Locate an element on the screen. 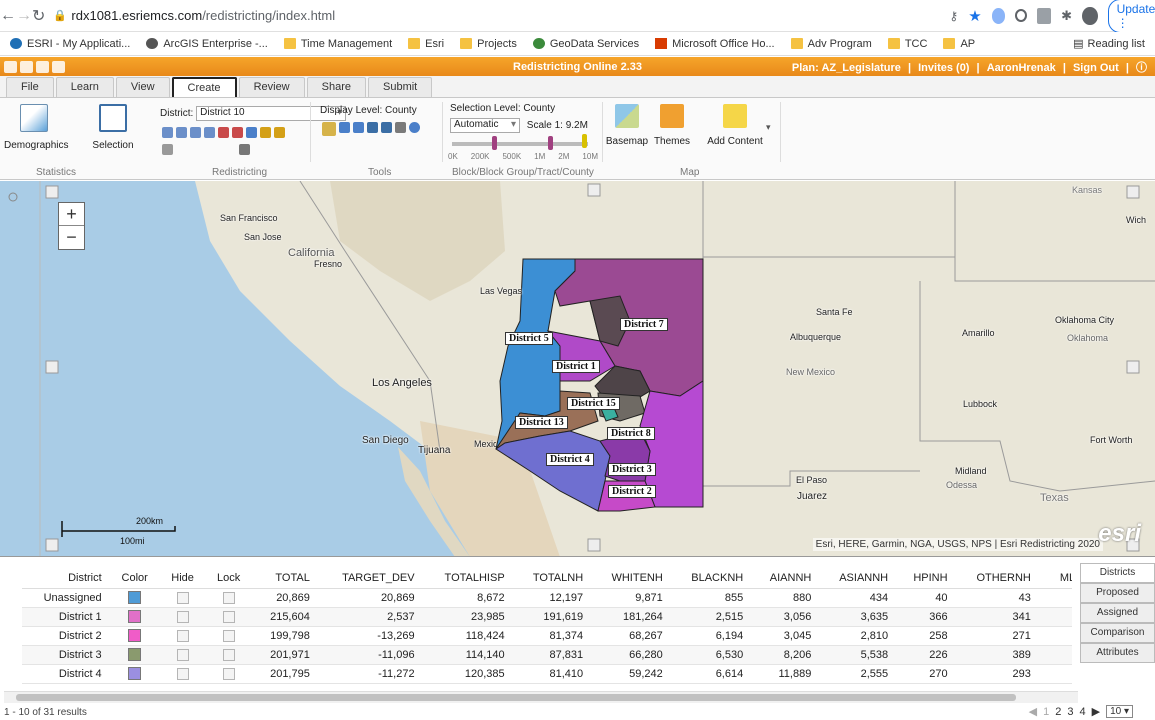 This screenshot has width=1155, height=720. add-content-button: Add Content is located at coordinates (735, 125).